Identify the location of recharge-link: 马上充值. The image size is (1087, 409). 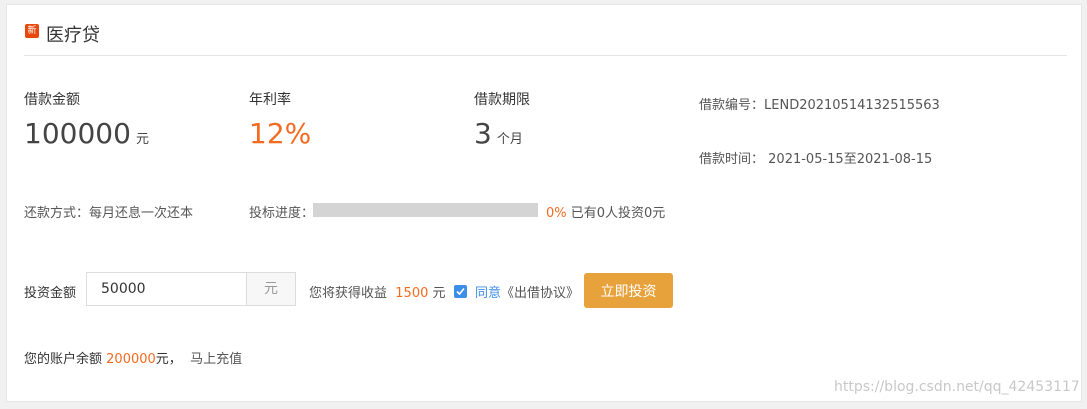
(216, 359).